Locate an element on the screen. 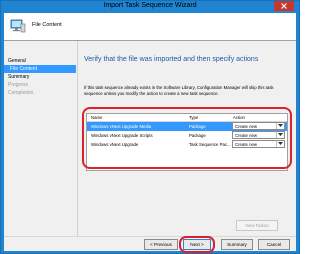  nav-item-progress: Progress is located at coordinates (18, 85).